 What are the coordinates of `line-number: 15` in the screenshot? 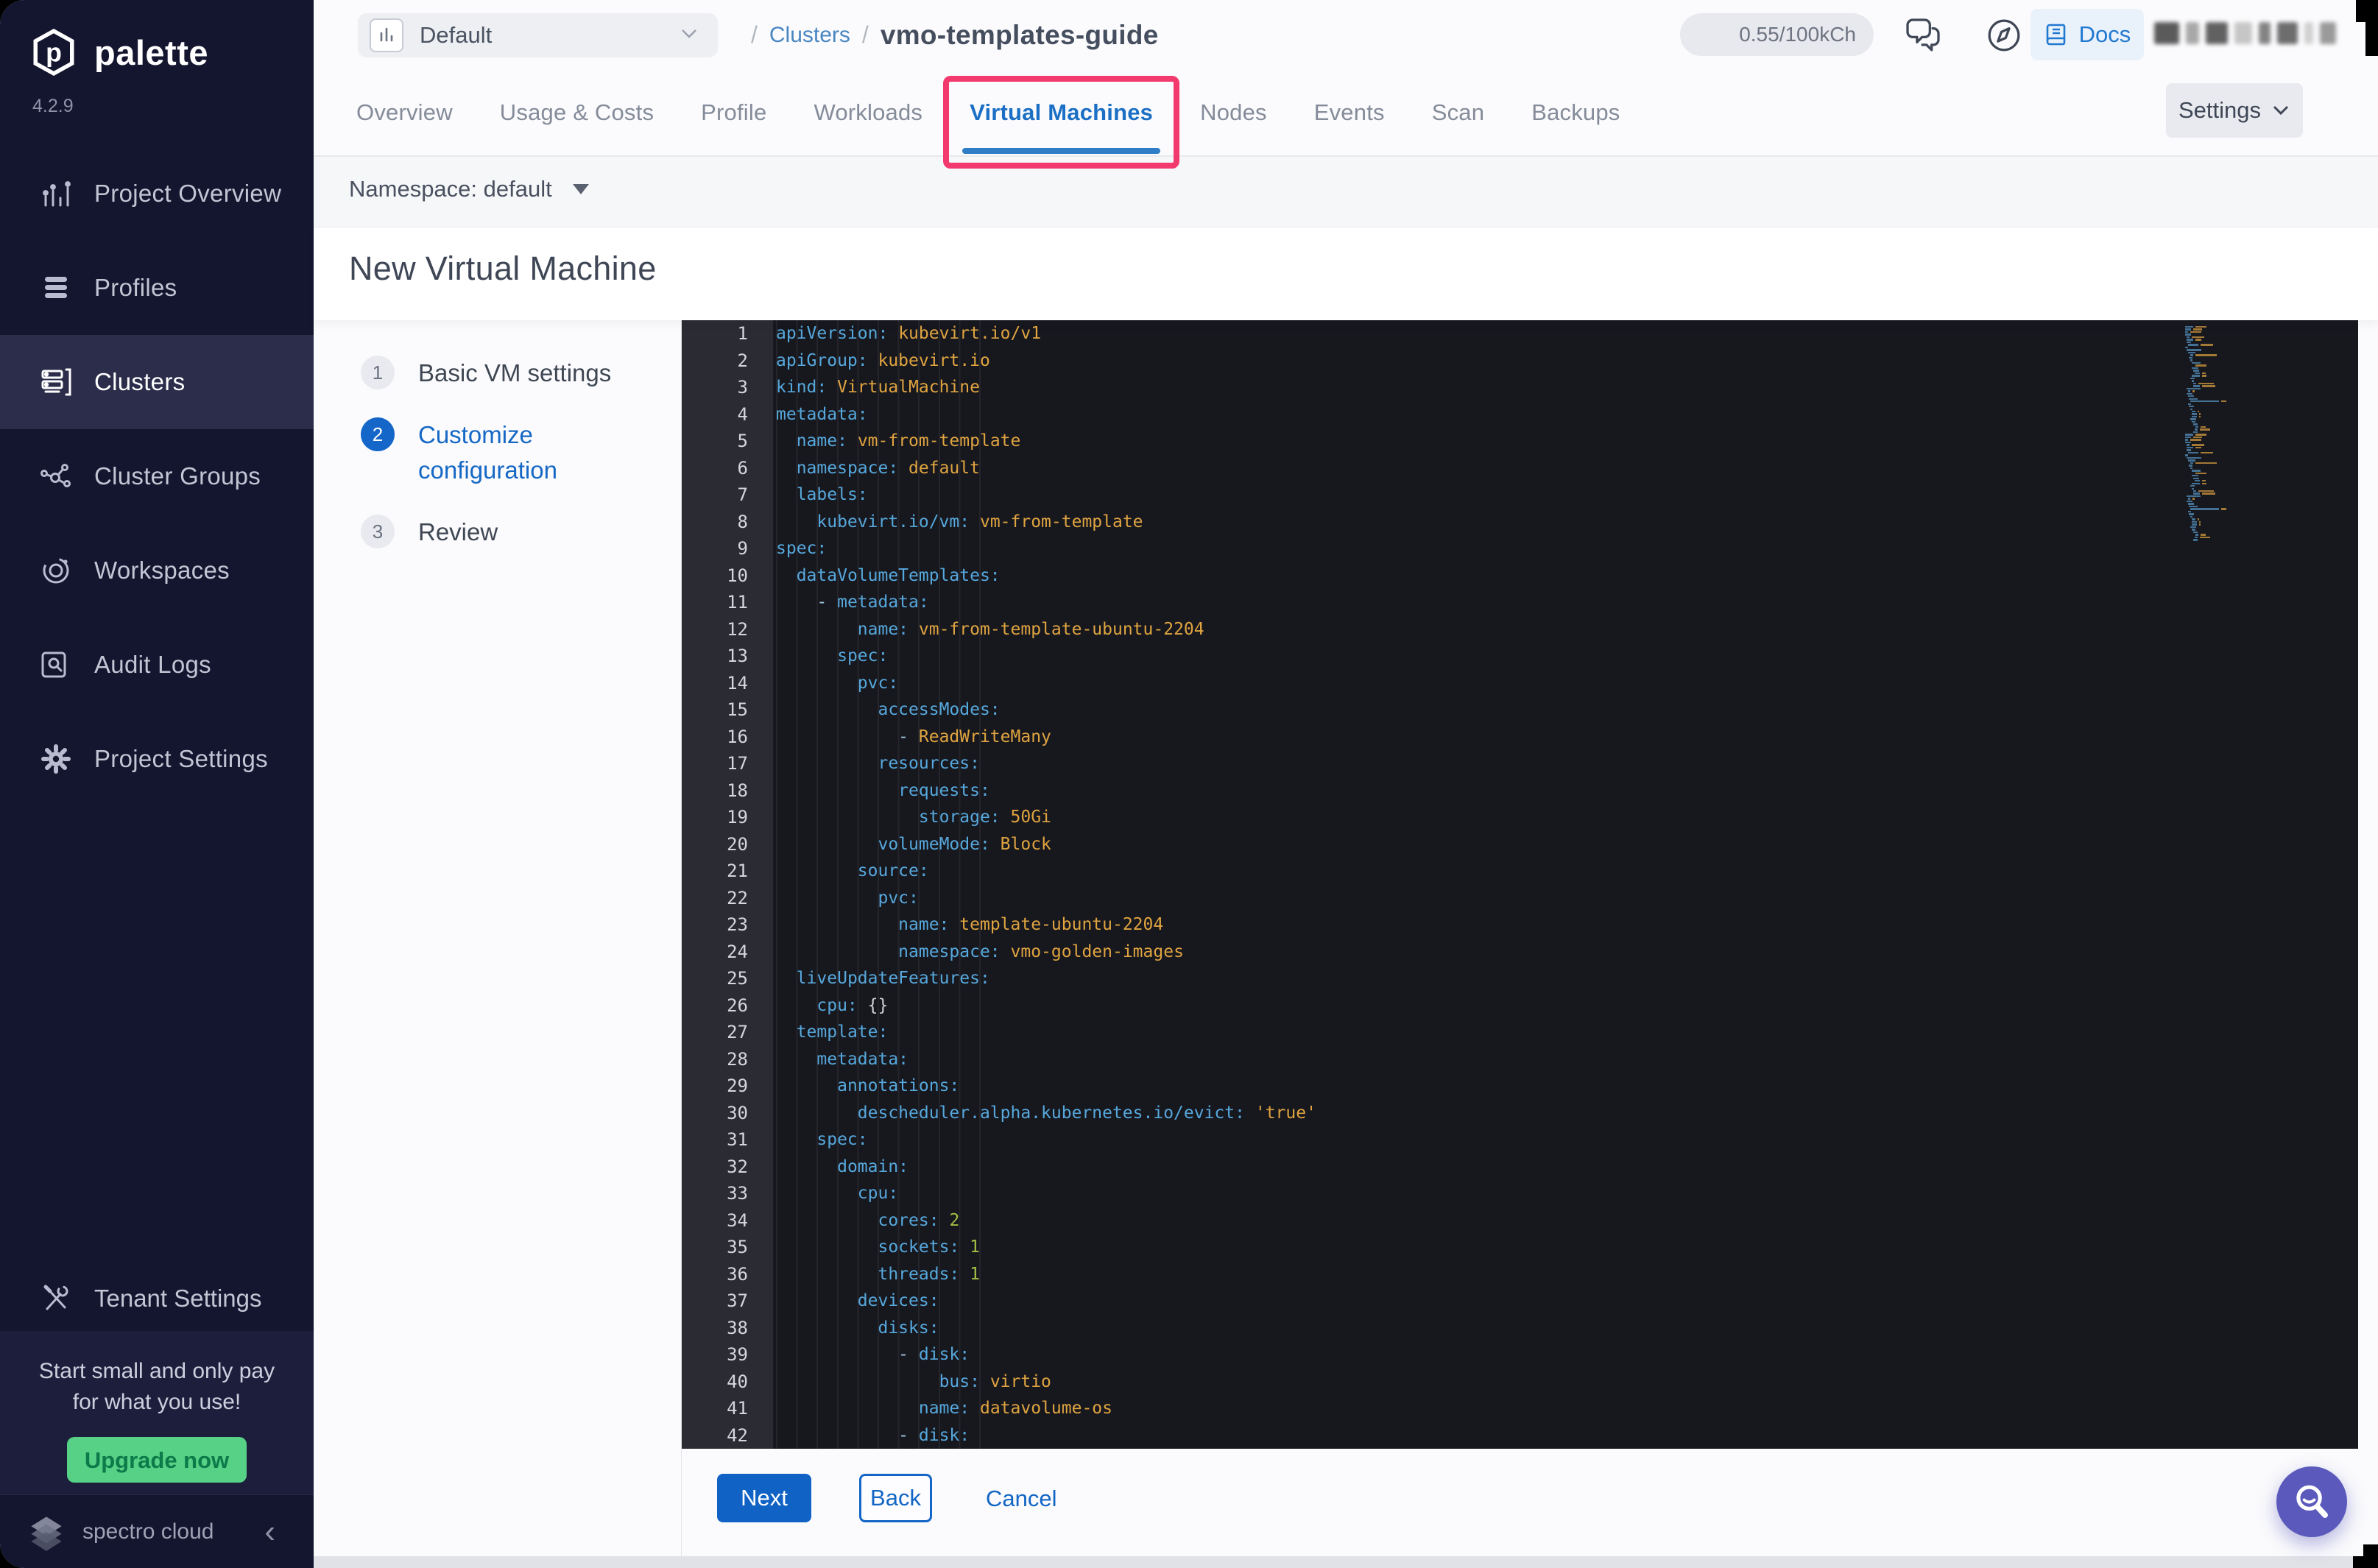 It's located at (727, 710).